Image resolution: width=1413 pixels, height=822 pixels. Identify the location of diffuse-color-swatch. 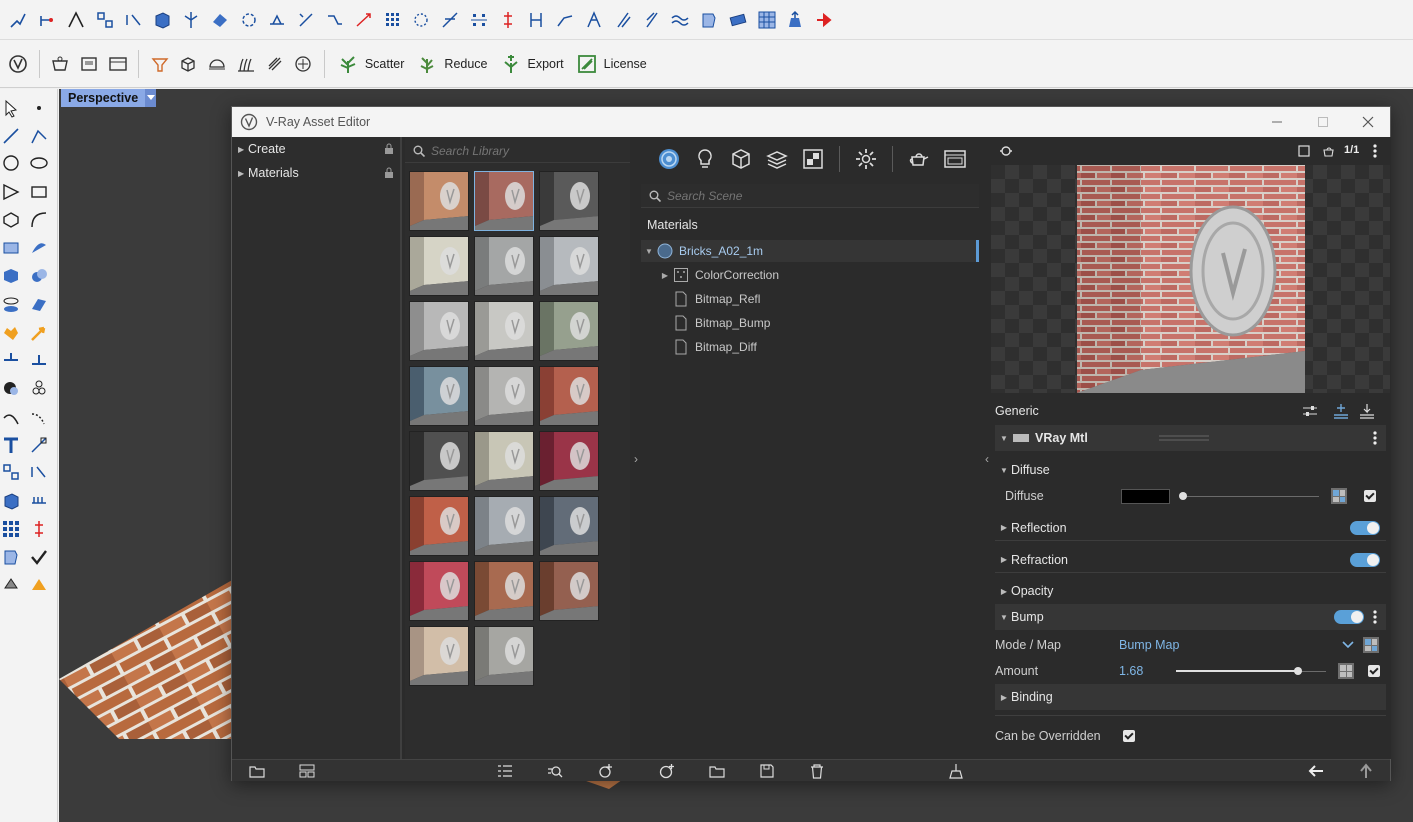
(1145, 496).